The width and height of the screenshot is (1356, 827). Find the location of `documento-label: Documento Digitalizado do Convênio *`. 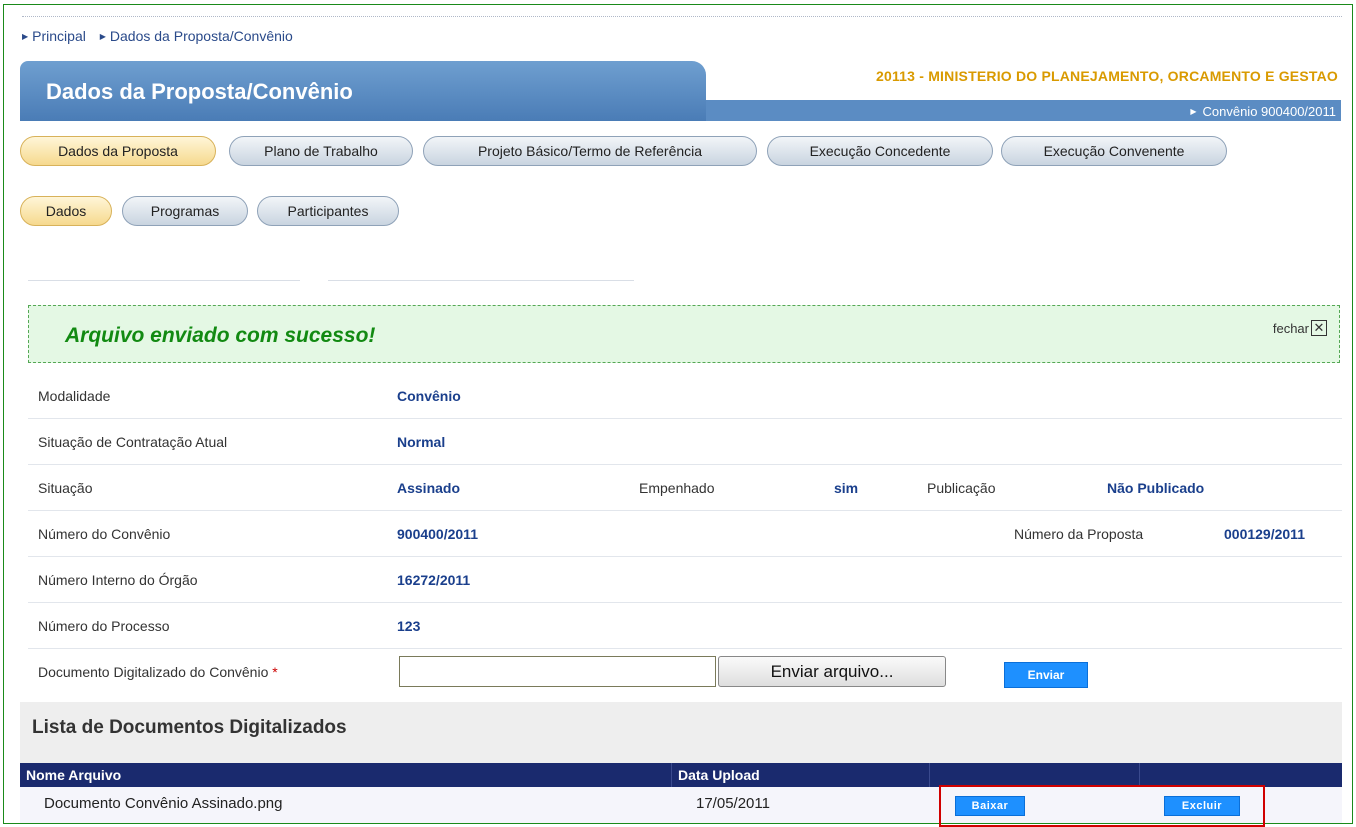

documento-label: Documento Digitalizado do Convênio * is located at coordinates (158, 672).